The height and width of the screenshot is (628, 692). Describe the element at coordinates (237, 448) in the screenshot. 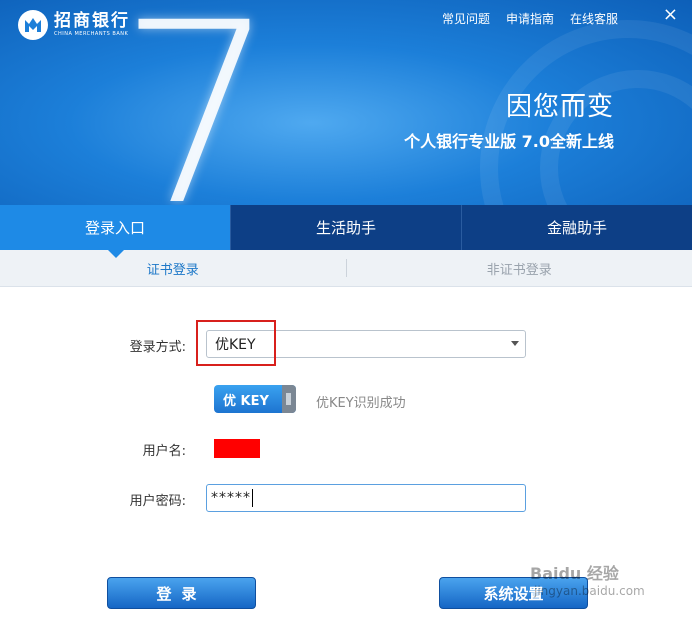

I see `username-redacted` at that location.